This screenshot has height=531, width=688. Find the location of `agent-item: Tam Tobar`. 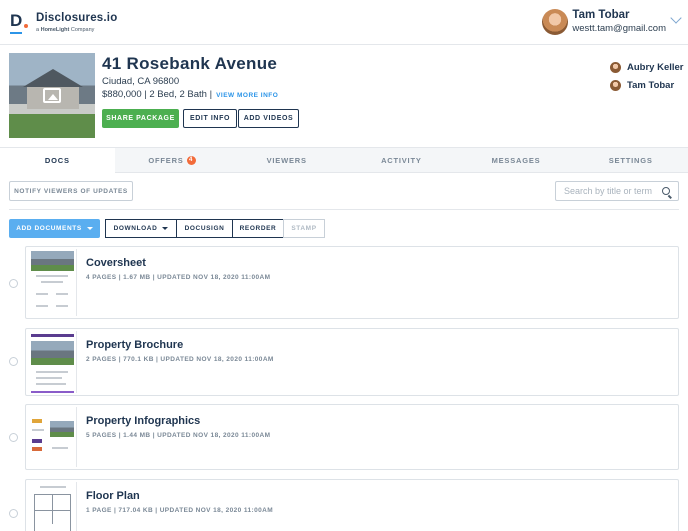

agent-item: Tam Tobar is located at coordinates (647, 85).